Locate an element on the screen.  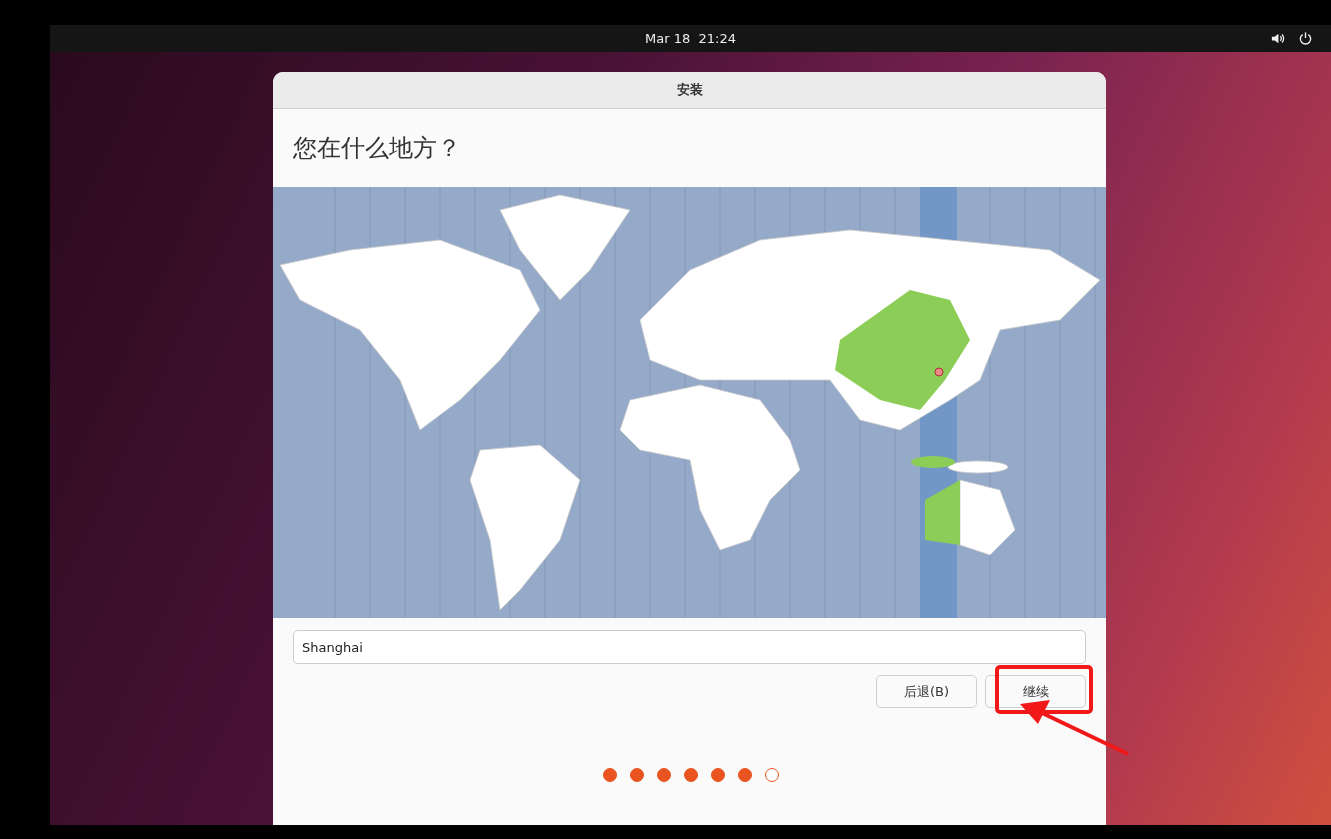
page-heading: 您在什么地方？ is located at coordinates (377, 148).